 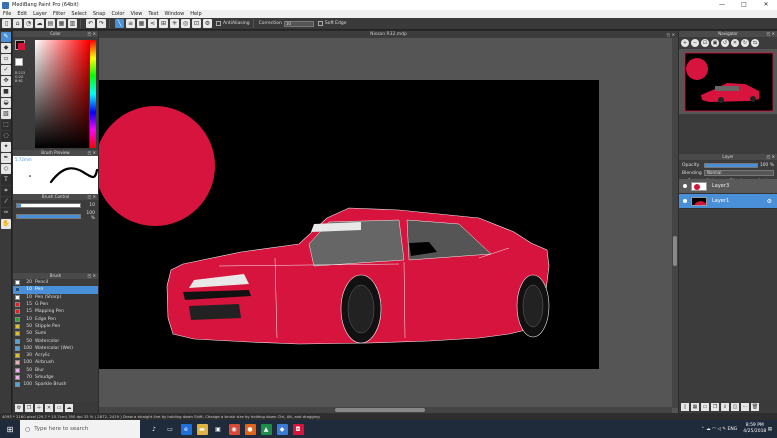 I want to click on lasso-tool-icon: ◌, so click(x=6, y=136).